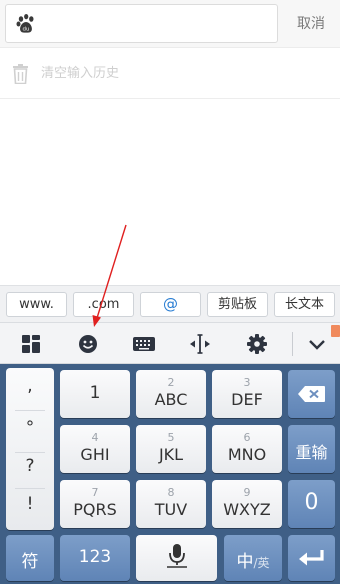 This screenshot has width=340, height=584. I want to click on key-digit: 3, so click(247, 382).